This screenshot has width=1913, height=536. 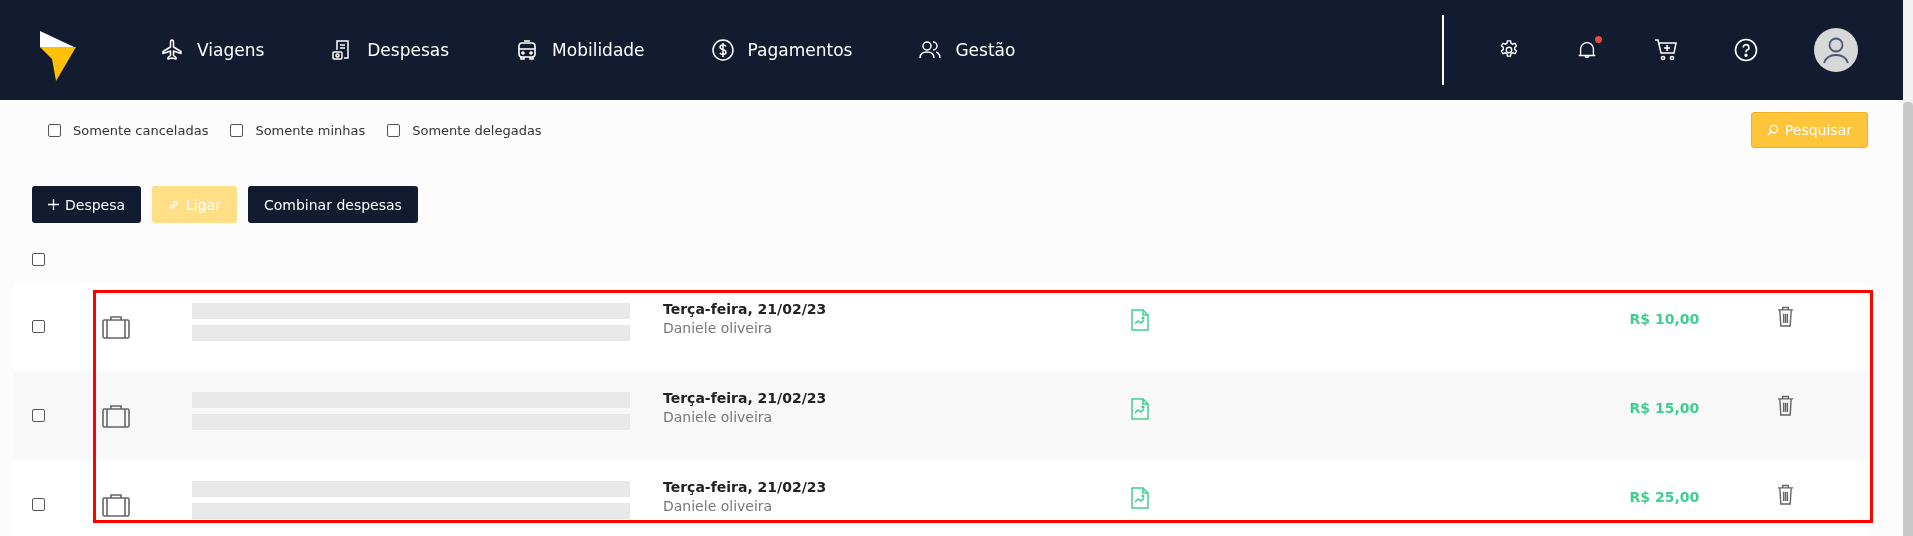 What do you see at coordinates (172, 50) in the screenshot?
I see `airplane-icon` at bounding box center [172, 50].